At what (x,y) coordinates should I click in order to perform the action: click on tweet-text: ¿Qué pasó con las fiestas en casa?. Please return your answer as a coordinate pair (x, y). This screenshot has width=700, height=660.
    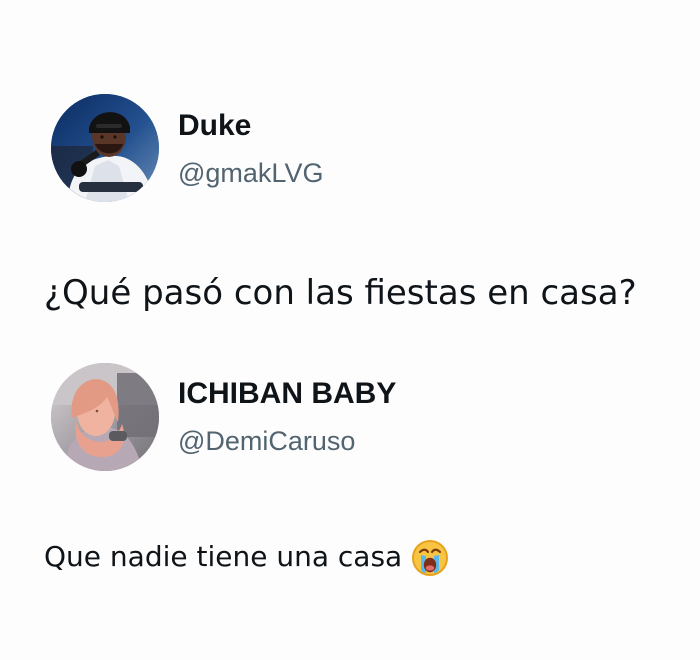
    Looking at the image, I should click on (340, 293).